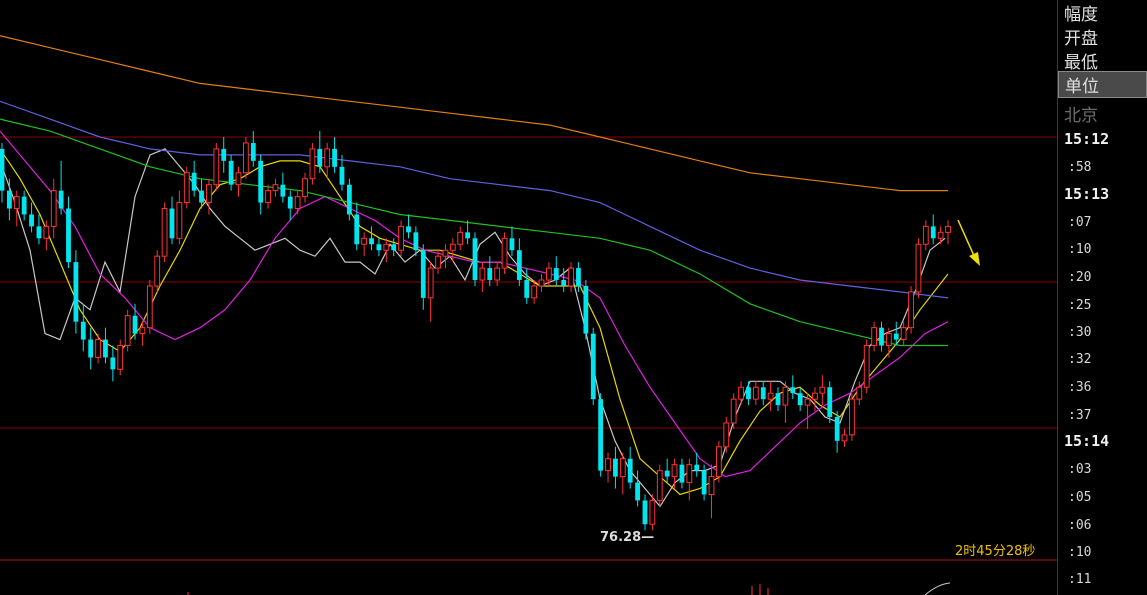 The width and height of the screenshot is (1147, 595). What do you see at coordinates (966, 239) in the screenshot?
I see `arrow-line` at bounding box center [966, 239].